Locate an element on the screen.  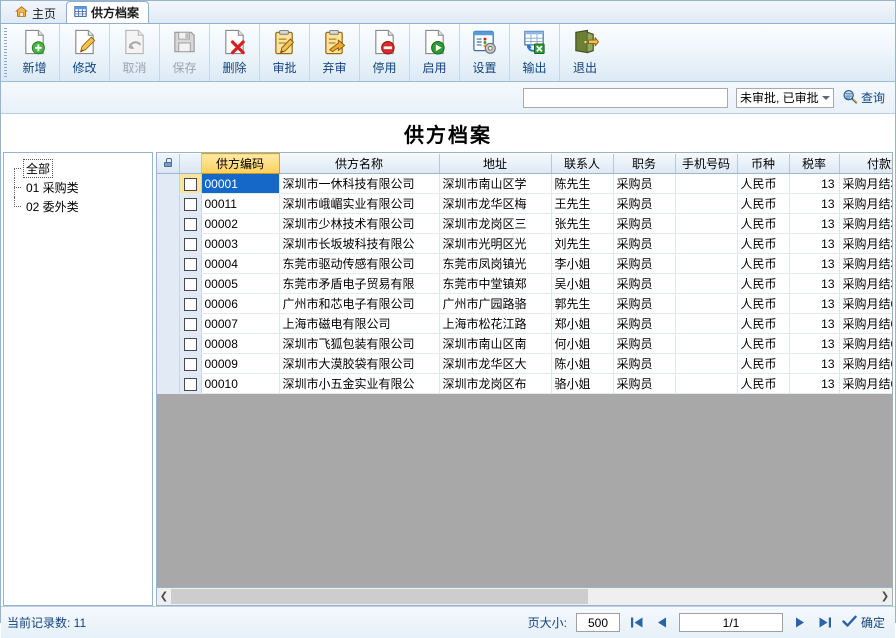
column-header-lock is located at coordinates (168, 163).